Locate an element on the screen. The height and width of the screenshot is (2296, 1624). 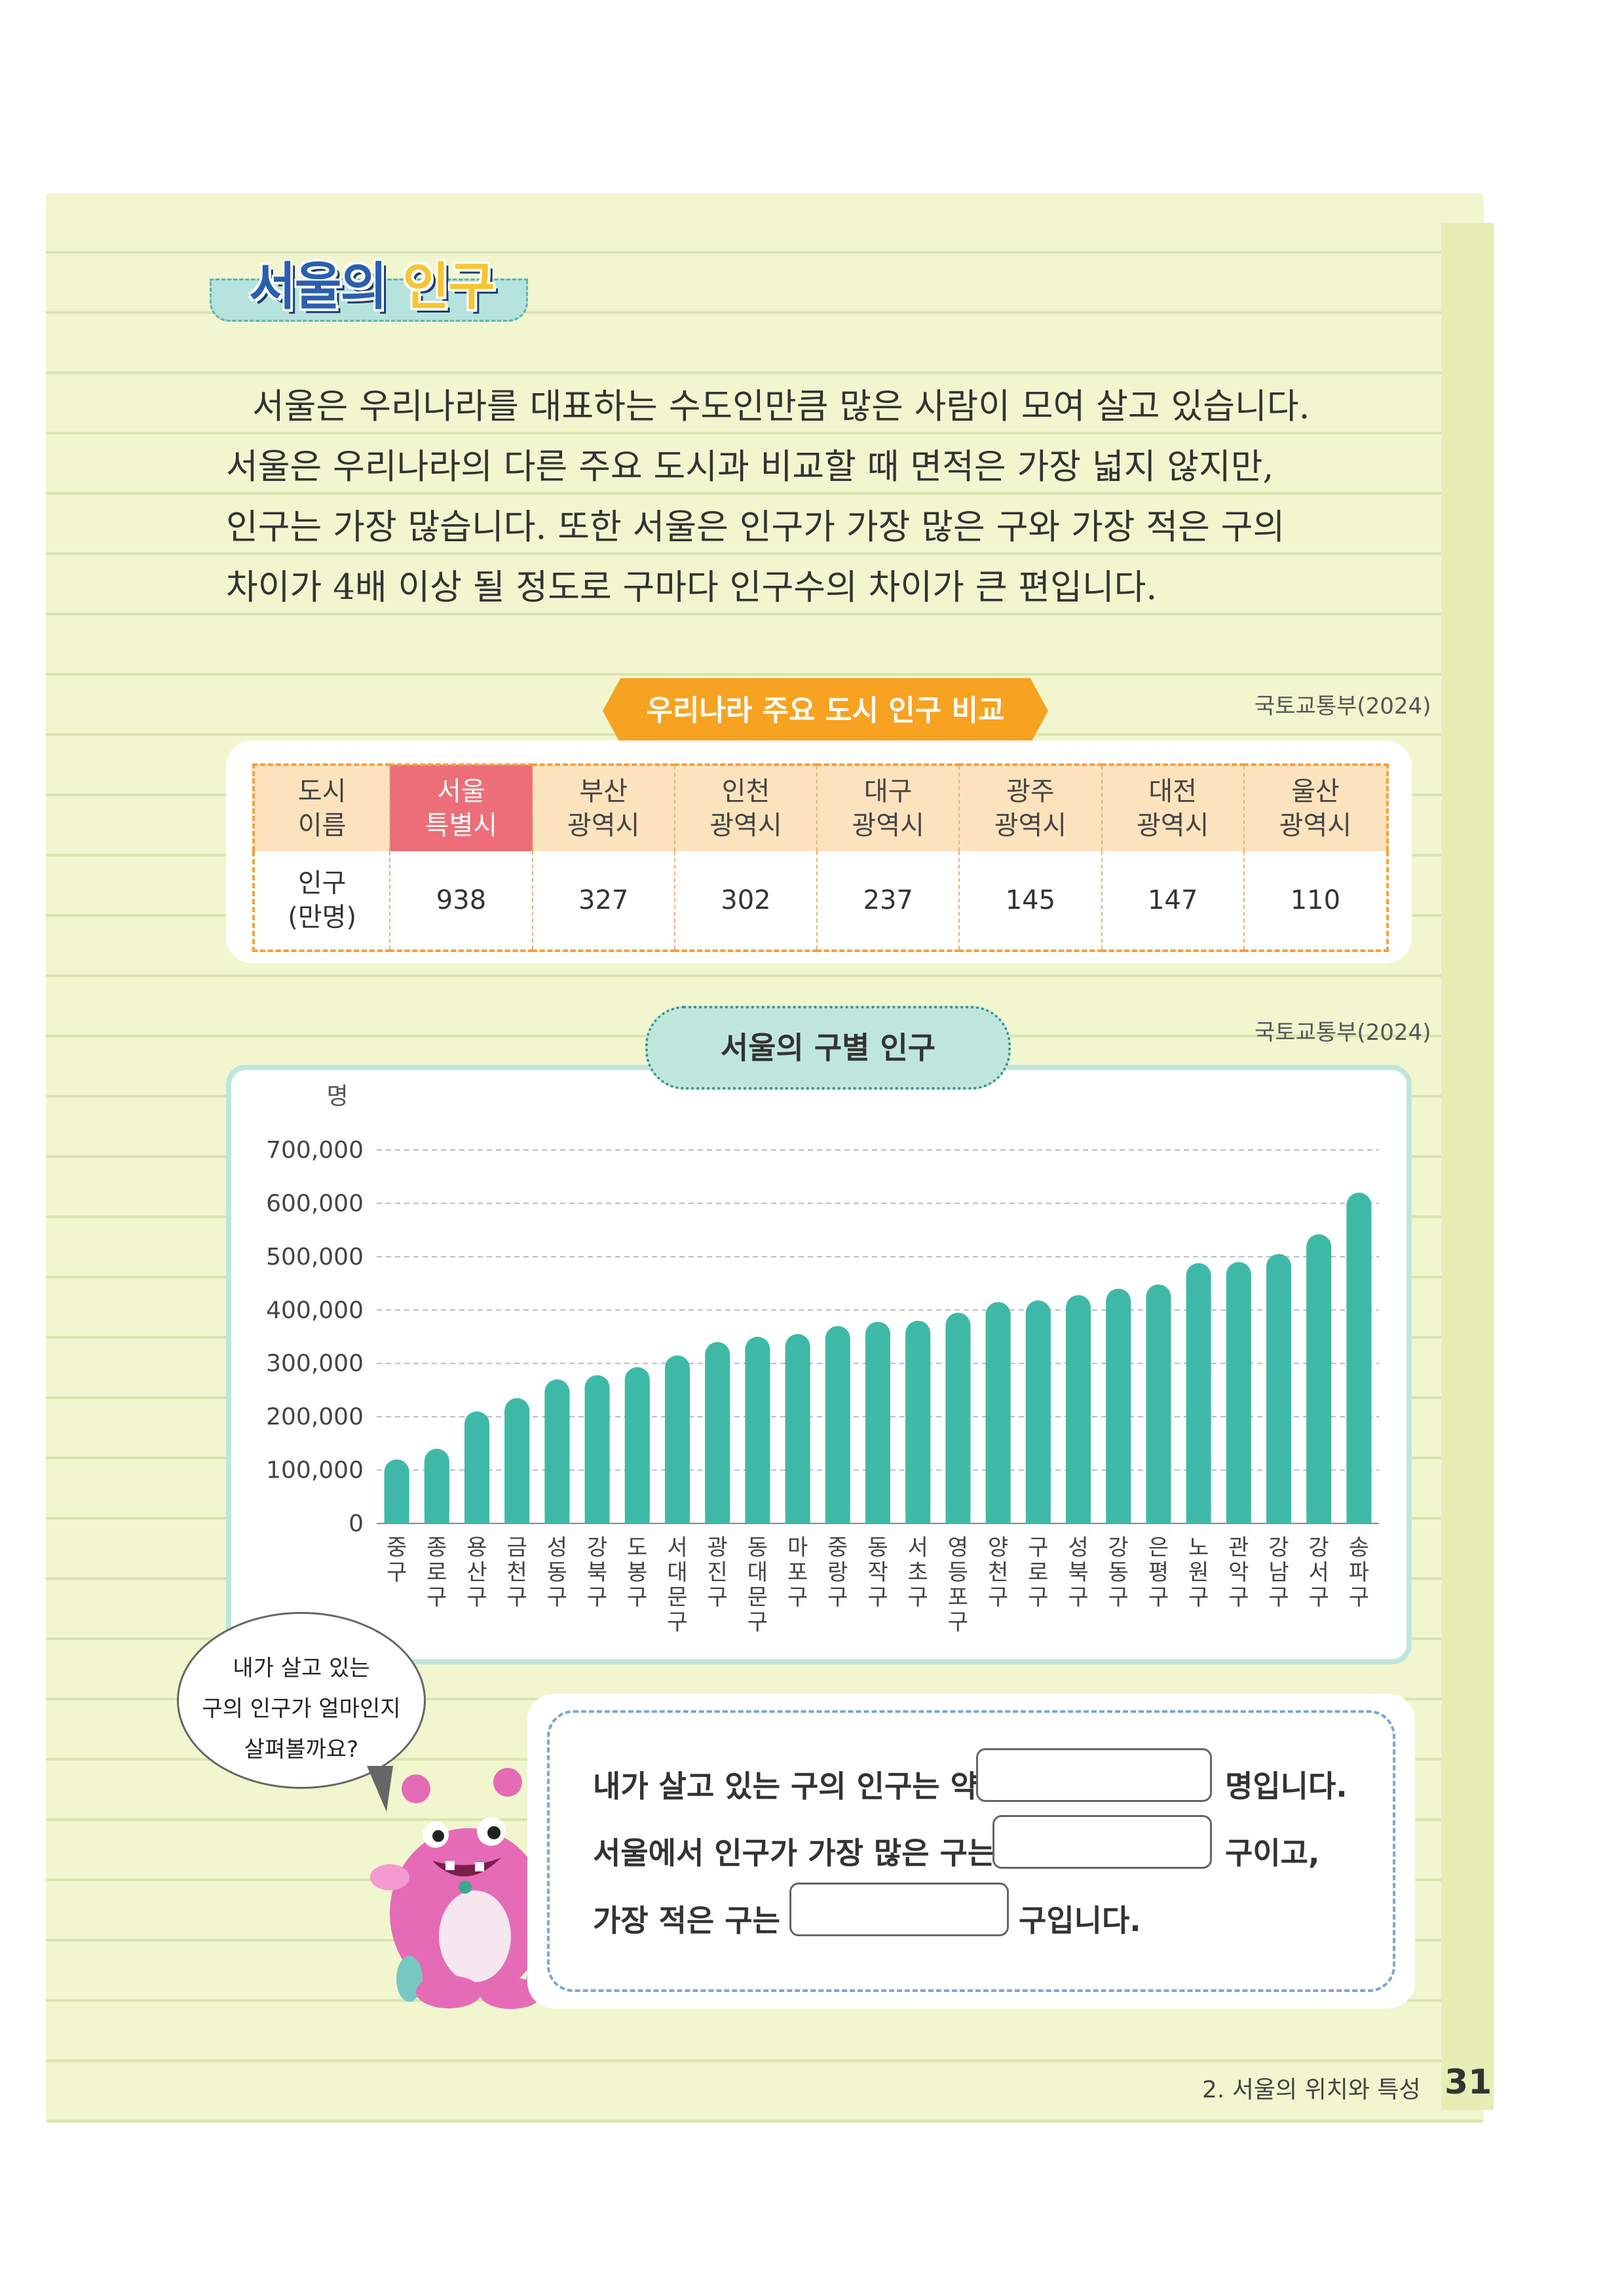
city-name: 인천 is located at coordinates (745, 791).